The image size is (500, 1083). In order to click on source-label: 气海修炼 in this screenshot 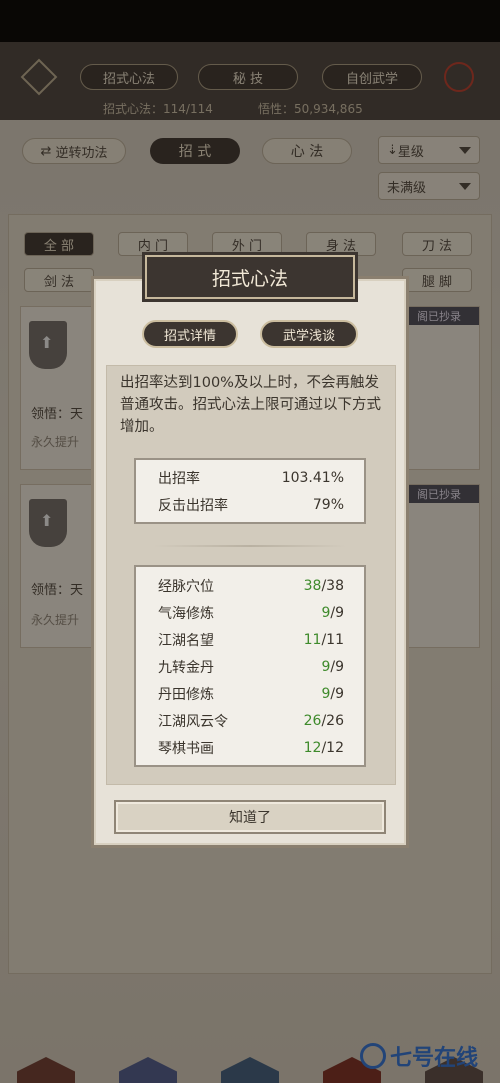, I will do `click(186, 614)`.